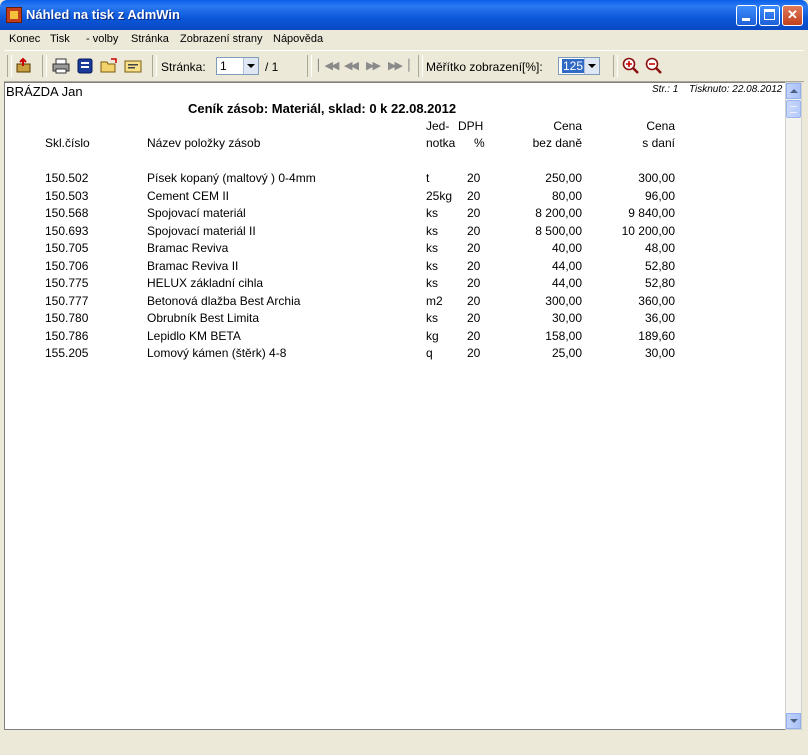  Describe the element at coordinates (793, 91) in the screenshot. I see `scroll-up-button` at that location.